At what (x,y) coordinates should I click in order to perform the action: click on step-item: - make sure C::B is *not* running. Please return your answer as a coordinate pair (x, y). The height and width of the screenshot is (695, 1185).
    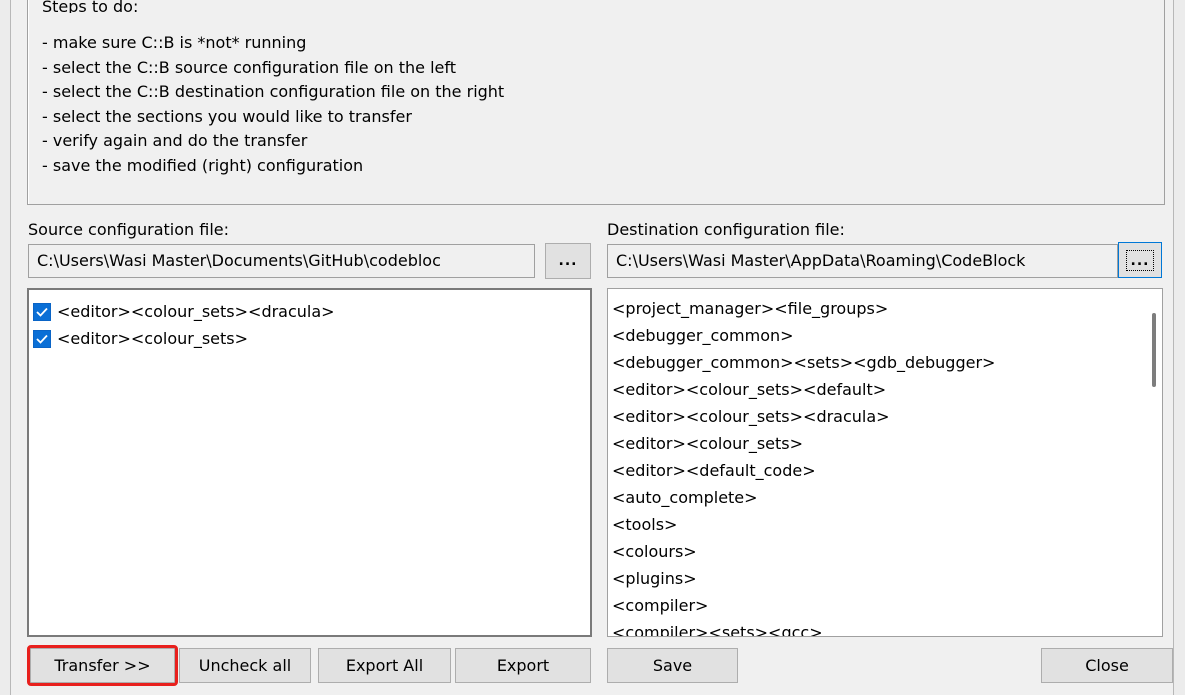
    Looking at the image, I should click on (174, 42).